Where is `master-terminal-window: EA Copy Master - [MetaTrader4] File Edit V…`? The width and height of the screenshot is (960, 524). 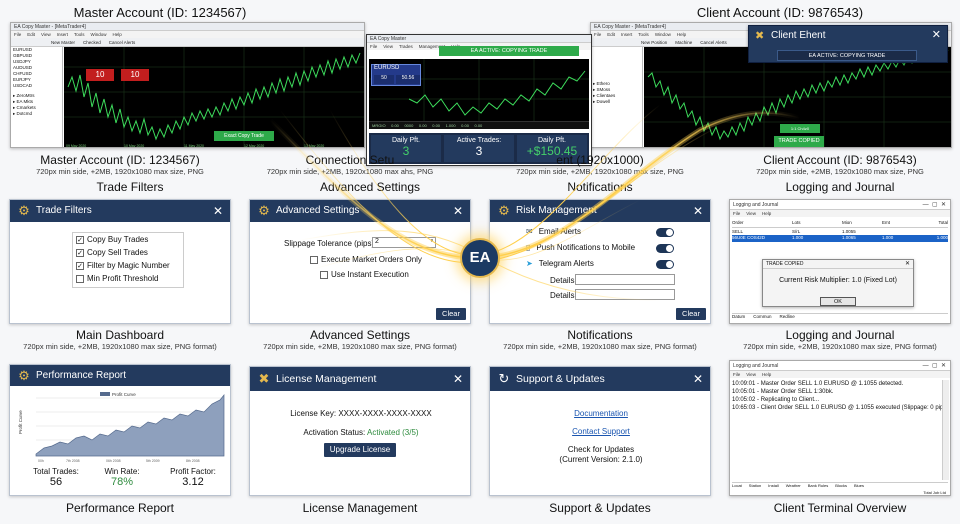
master-terminal-window: EA Copy Master - [MetaTrader4] File Edit V… is located at coordinates (187, 85).